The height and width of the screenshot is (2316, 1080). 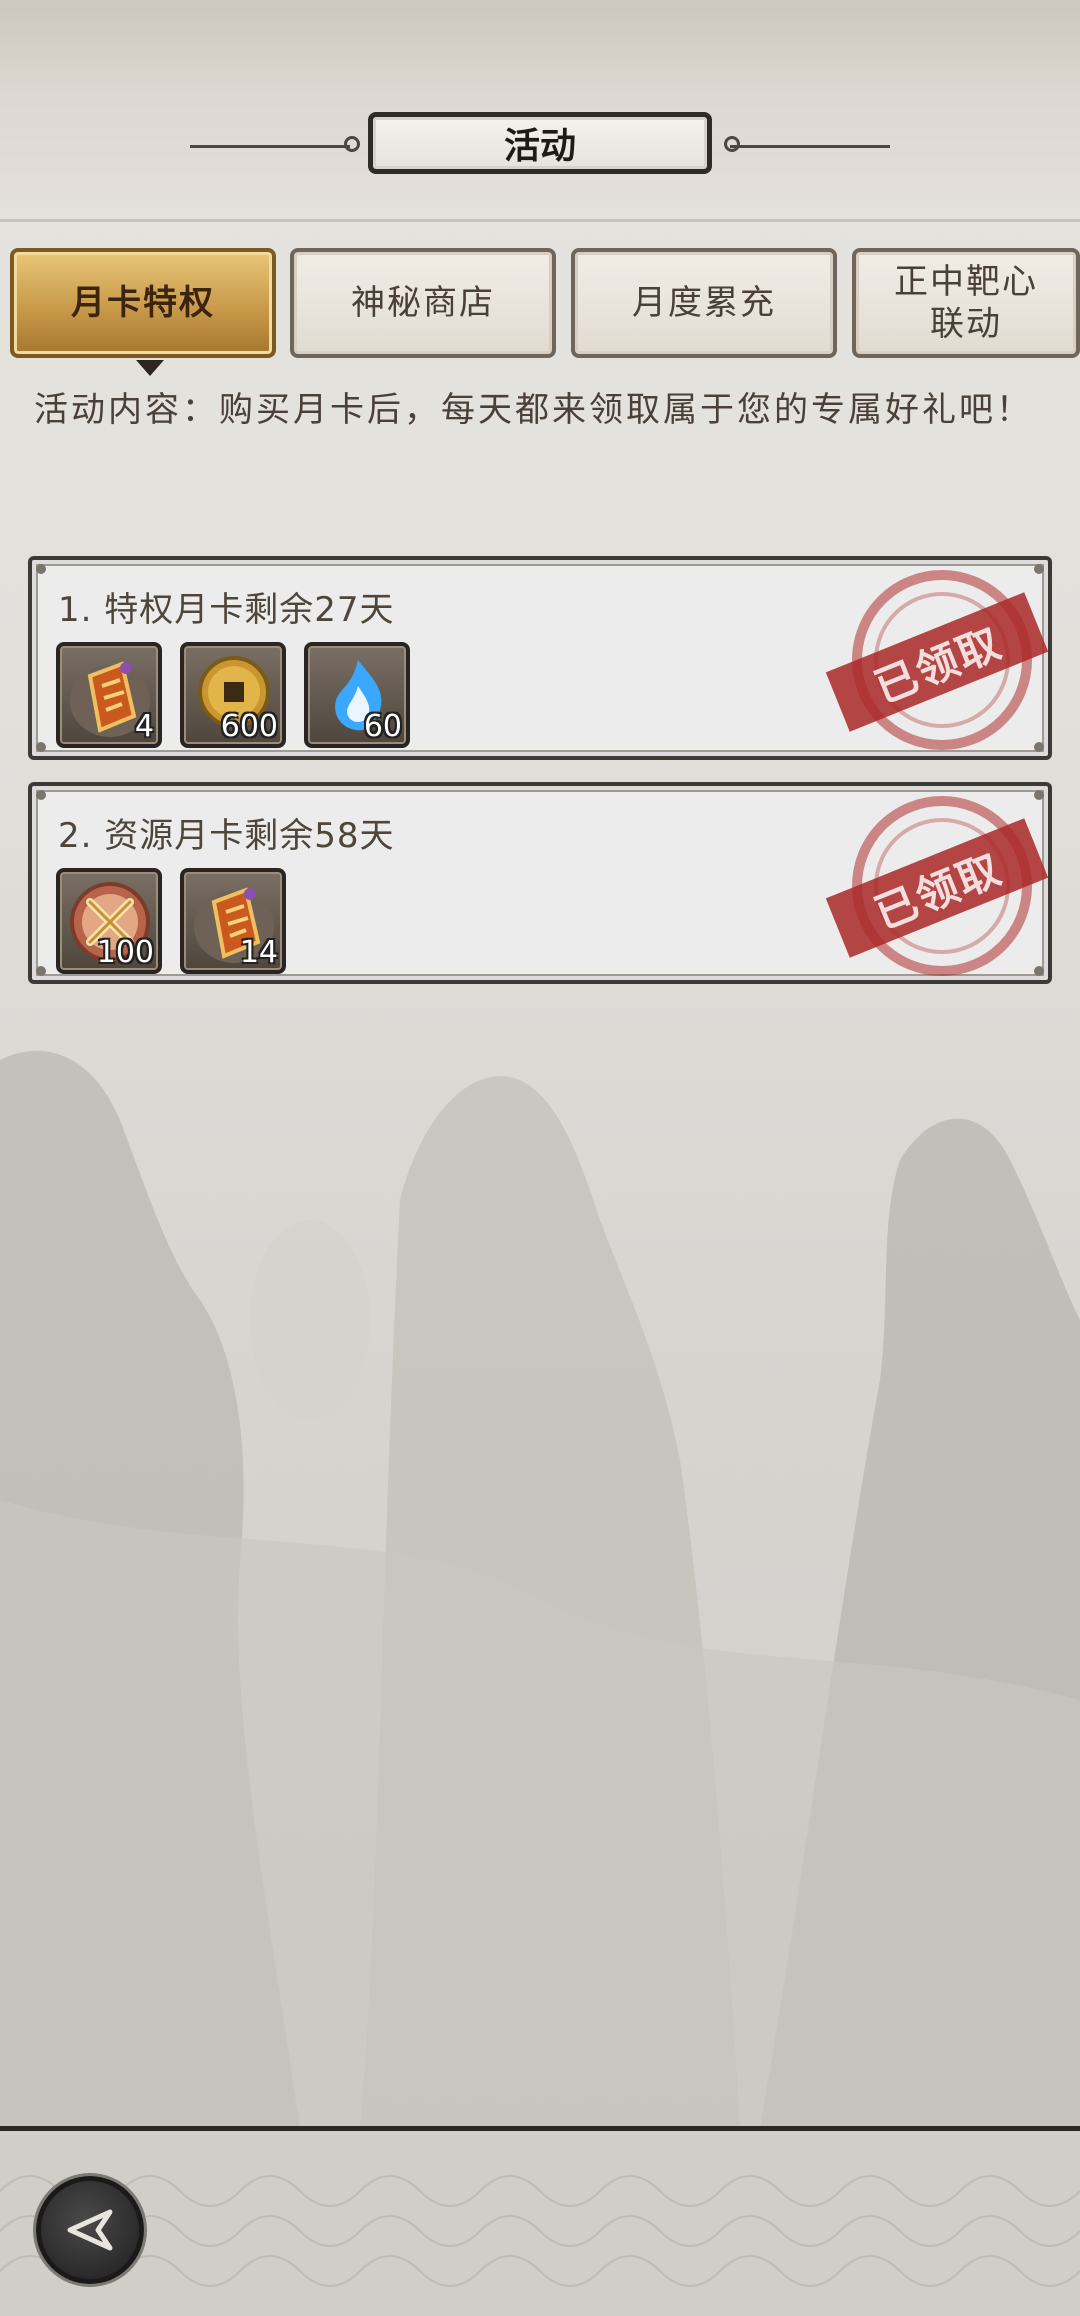 I want to click on bottom-bar, so click(x=540, y=2221).